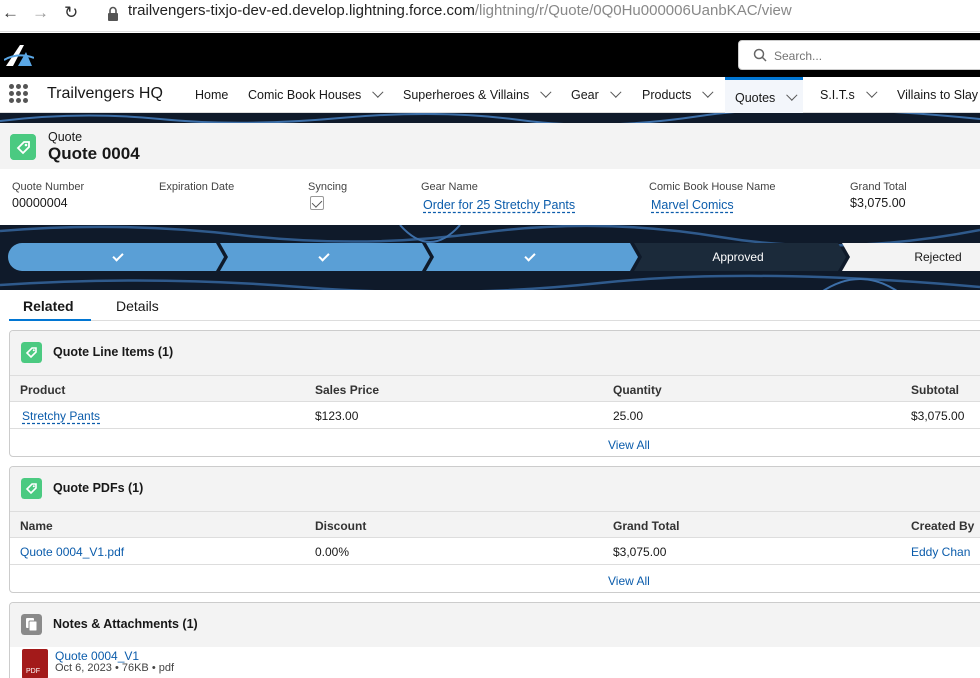 The image size is (980, 678). What do you see at coordinates (42, 390) in the screenshot?
I see `column-header: Product` at bounding box center [42, 390].